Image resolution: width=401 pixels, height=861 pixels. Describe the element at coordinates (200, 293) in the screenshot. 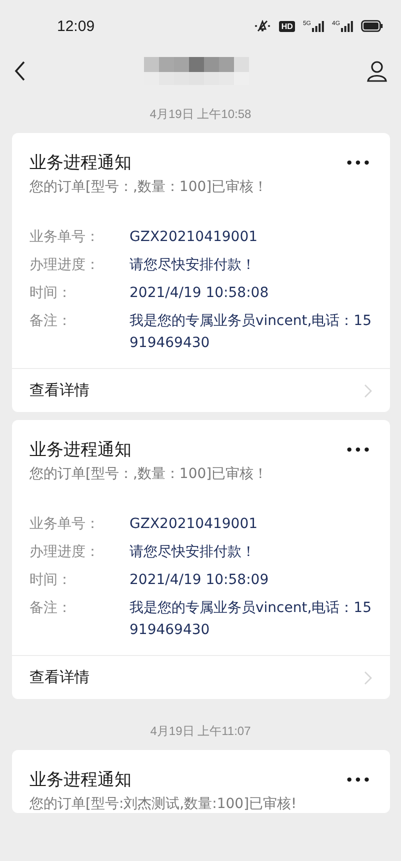

I see `field-value: 2021/4/19 10:58:08` at that location.